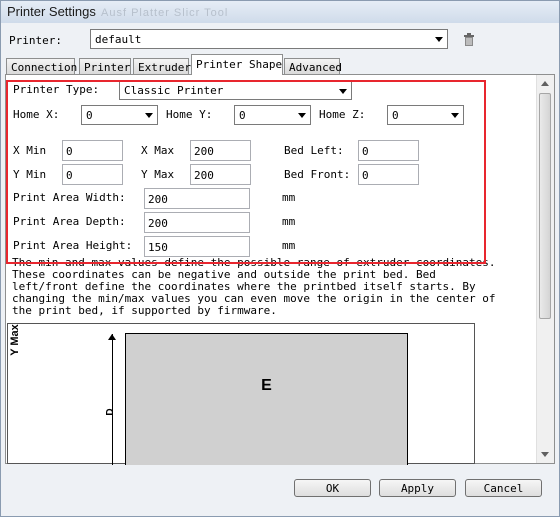  I want to click on home-z-value: 0, so click(395, 115).